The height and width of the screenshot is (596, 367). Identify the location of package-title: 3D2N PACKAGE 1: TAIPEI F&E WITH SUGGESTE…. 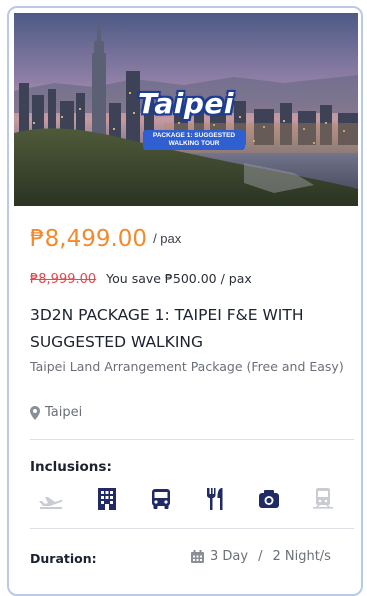
(190, 329).